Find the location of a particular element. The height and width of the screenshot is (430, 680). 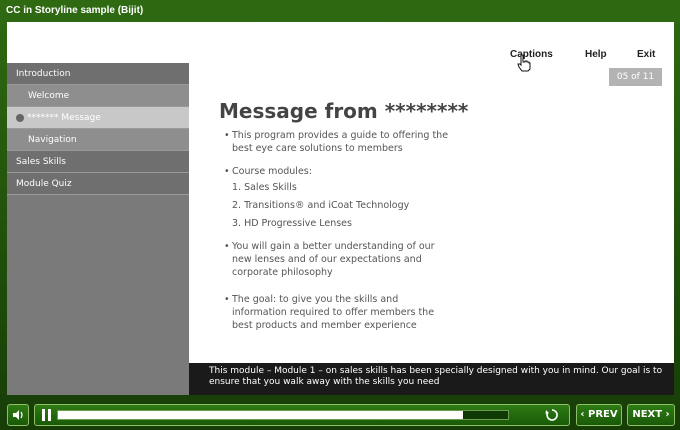

menu-item-message: ******* Message is located at coordinates (98, 118).